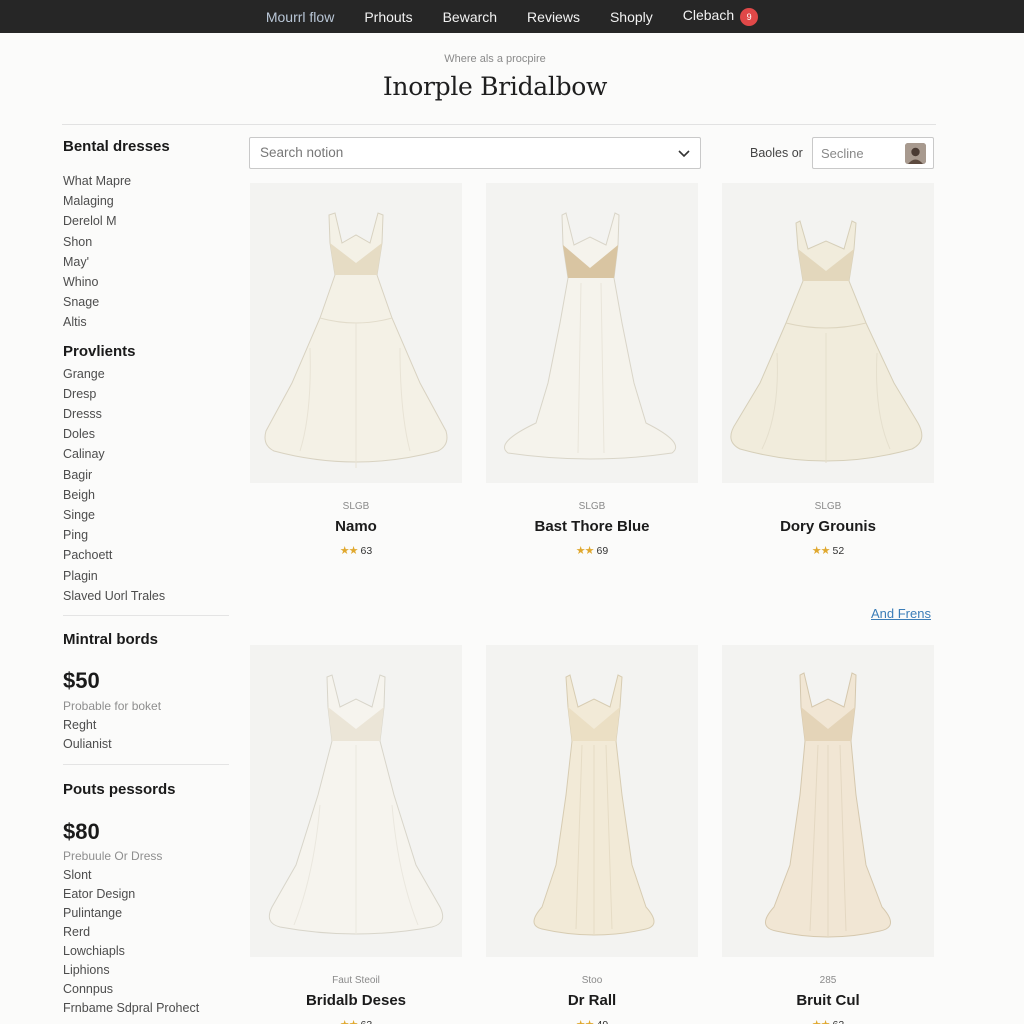 The image size is (1024, 1024). I want to click on sidebar-link: Snage, so click(147, 302).